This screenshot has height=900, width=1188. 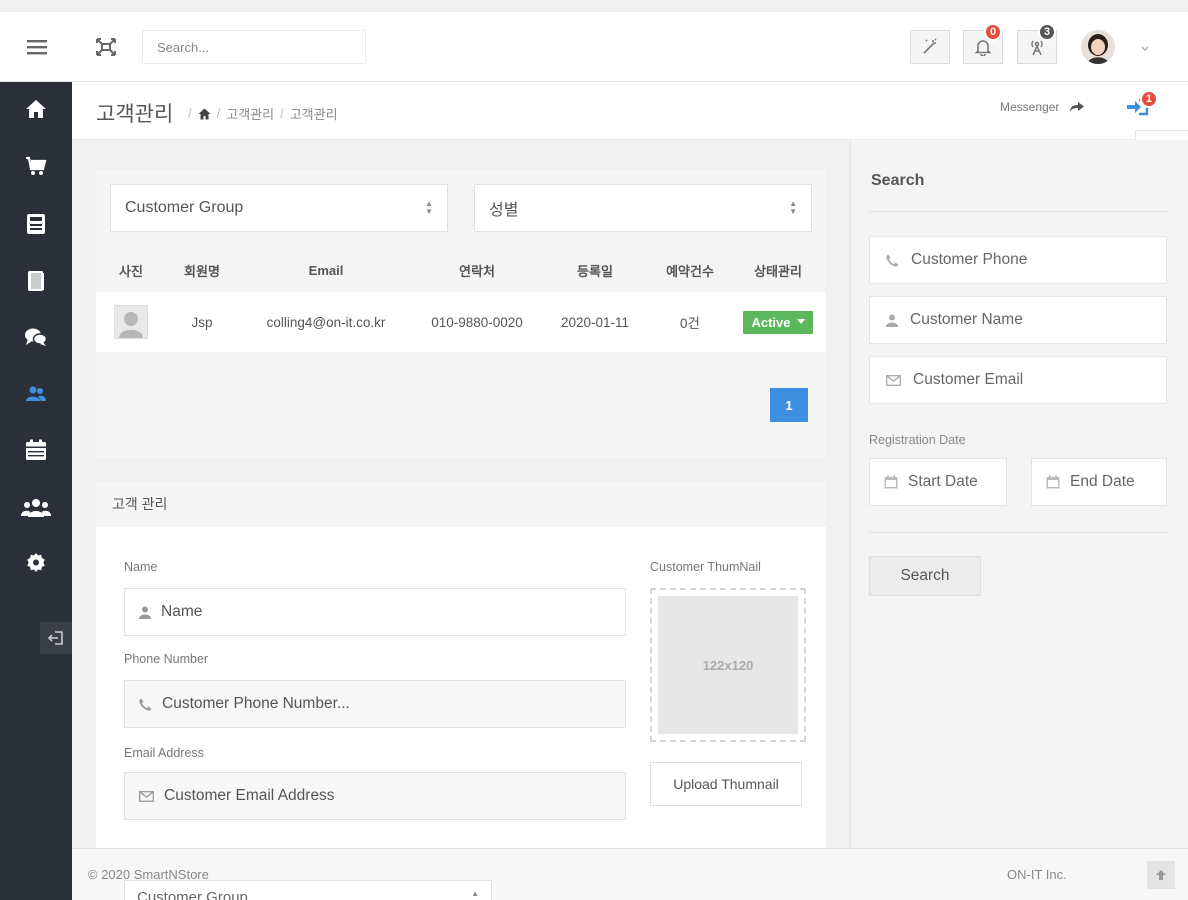 I want to click on column-header: 등록일, so click(x=595, y=270).